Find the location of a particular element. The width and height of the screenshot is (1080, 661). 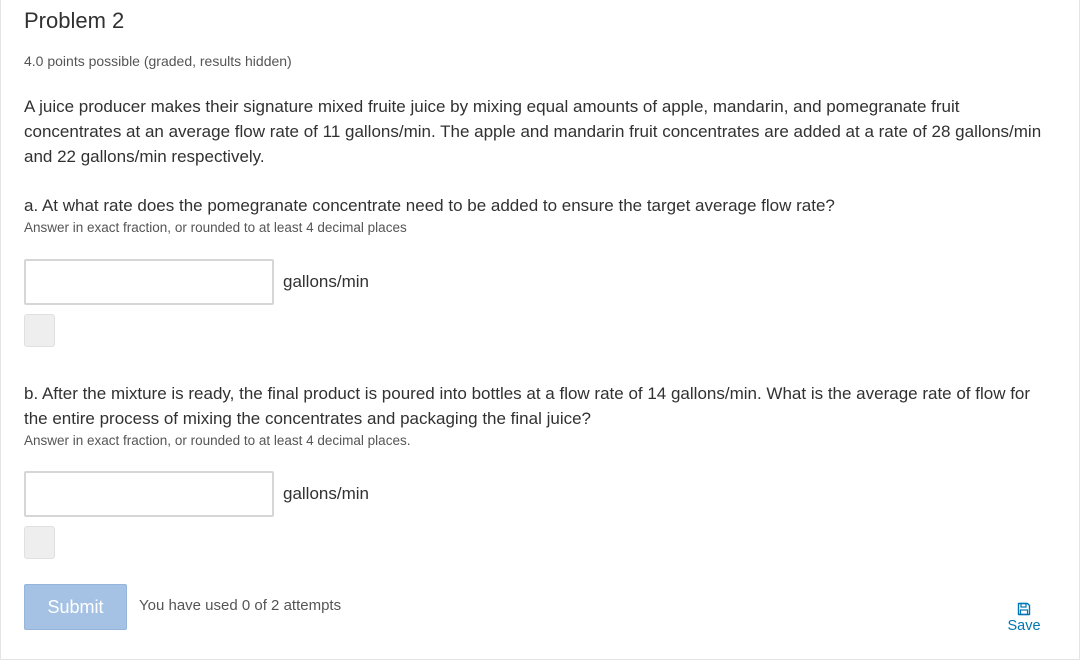

save-label: Save is located at coordinates (1024, 626).